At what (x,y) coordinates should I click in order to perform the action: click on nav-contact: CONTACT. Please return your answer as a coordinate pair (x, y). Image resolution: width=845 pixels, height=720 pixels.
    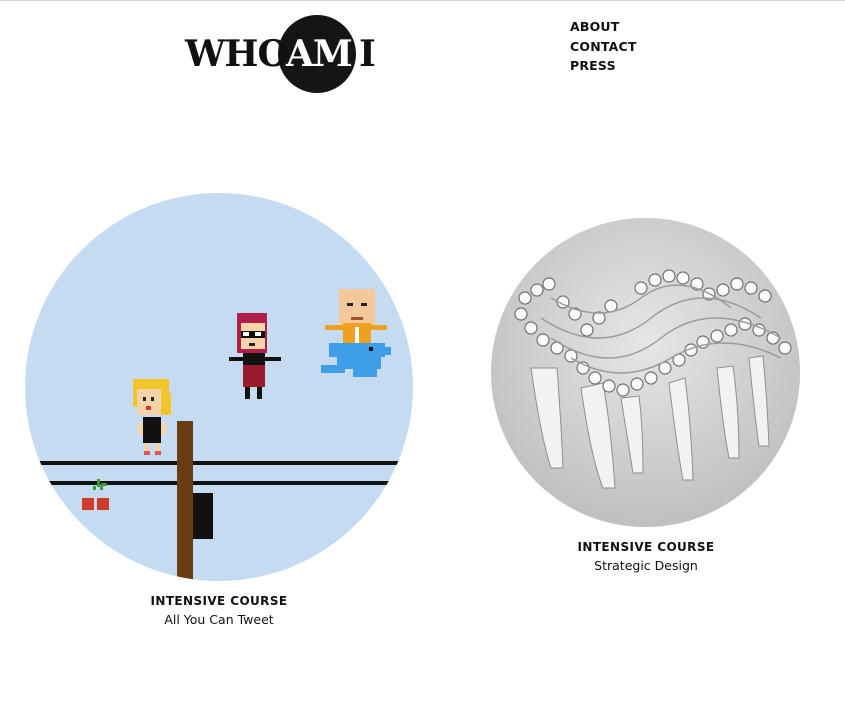
    Looking at the image, I should click on (603, 47).